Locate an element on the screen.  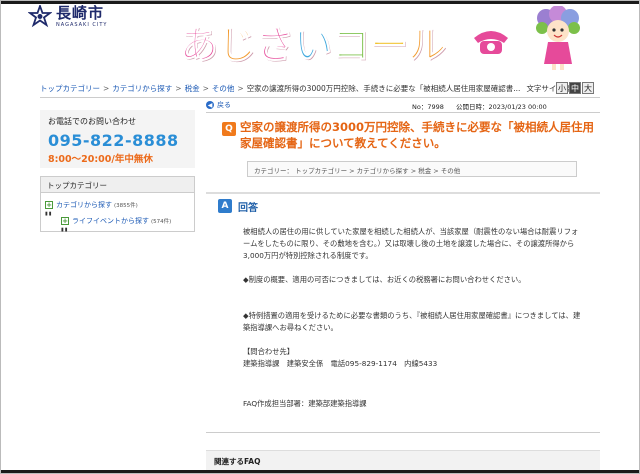
back-link: ◀ 戻る is located at coordinates (218, 105).